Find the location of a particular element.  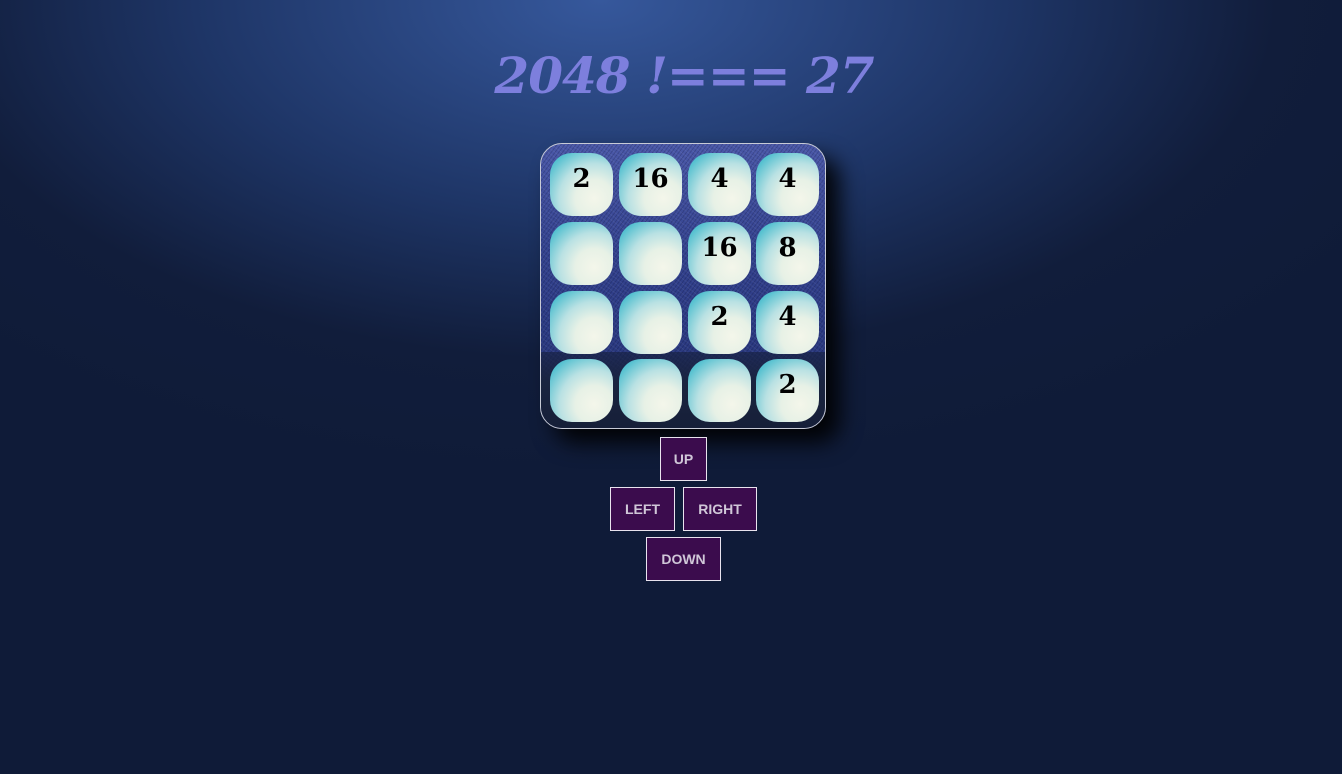

game-title: 2048 !=== 27 is located at coordinates (684, 75).